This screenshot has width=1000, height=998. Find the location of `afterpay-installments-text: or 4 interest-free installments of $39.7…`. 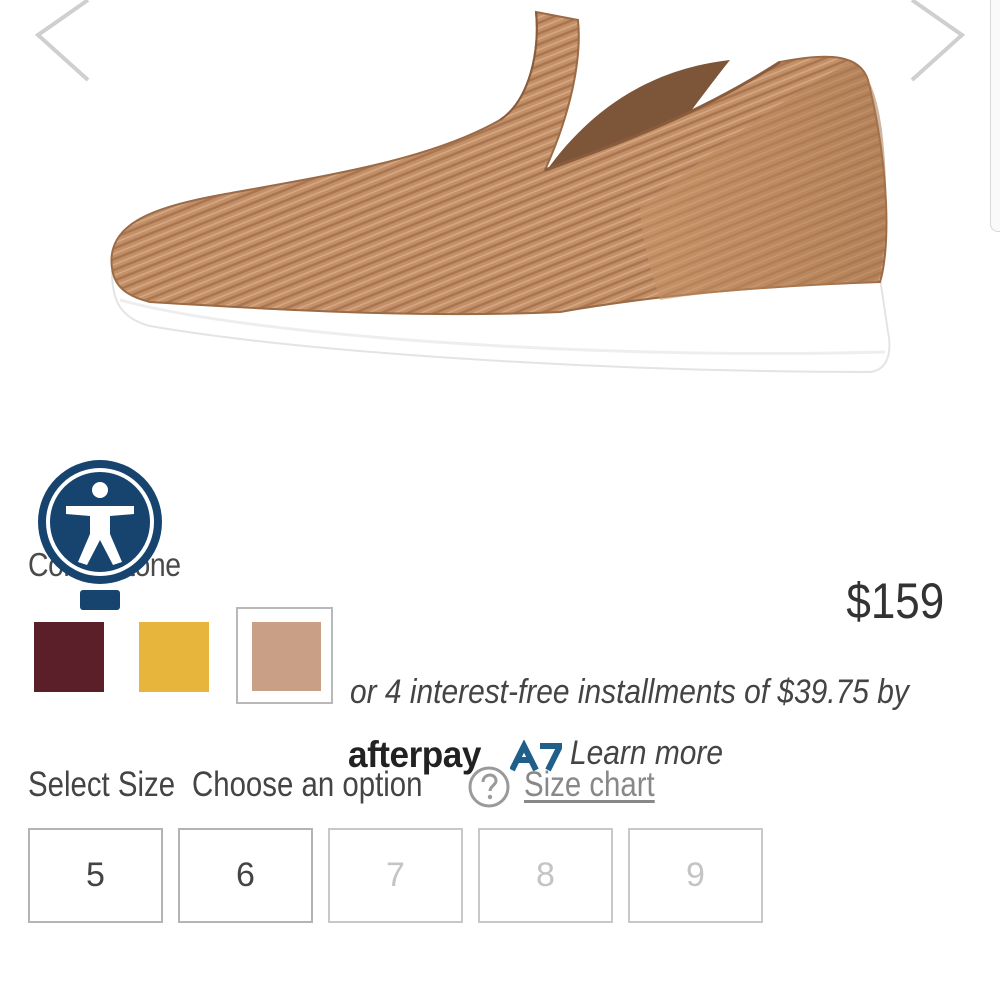

afterpay-installments-text: or 4 interest-free installments of $39.7… is located at coordinates (629, 692).